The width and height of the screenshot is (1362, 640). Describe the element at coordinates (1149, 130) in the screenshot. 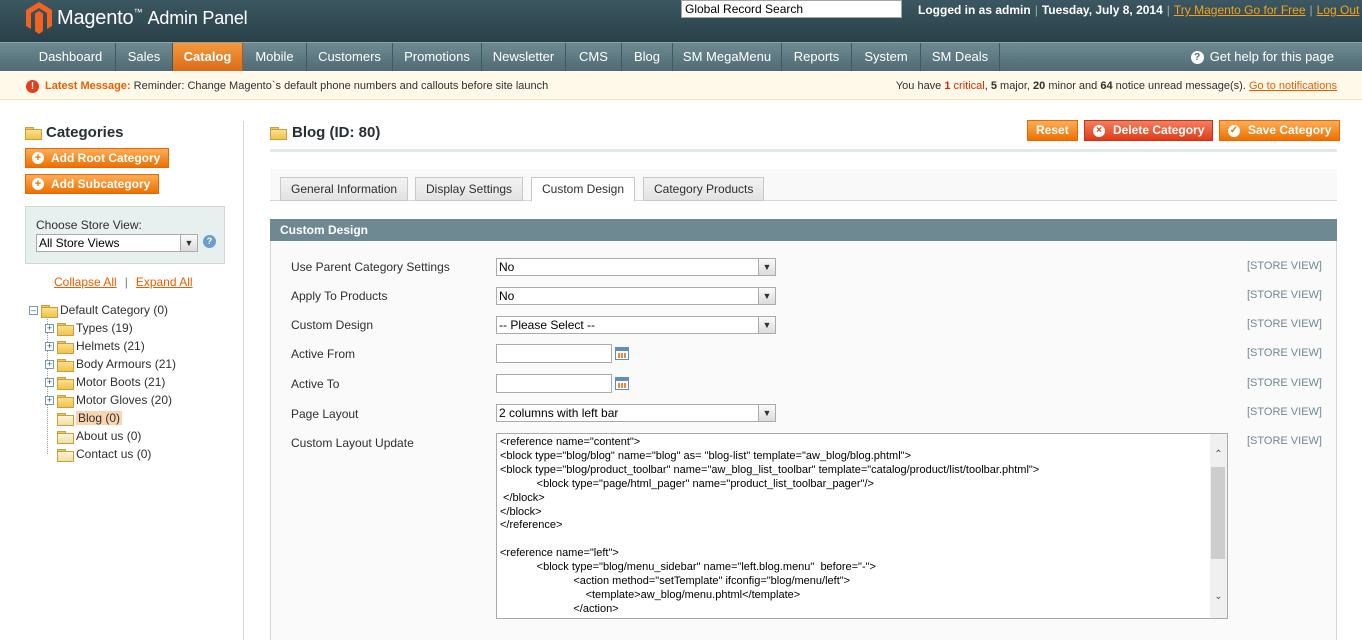

I see `delete-category-button: × Delete Category` at that location.